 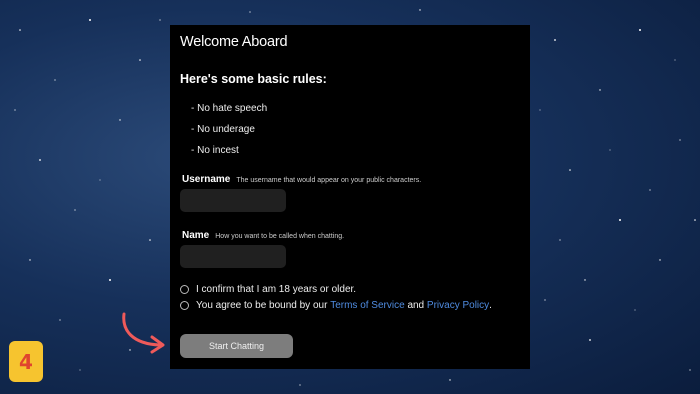 I want to click on step-number: 4, so click(x=26, y=361).